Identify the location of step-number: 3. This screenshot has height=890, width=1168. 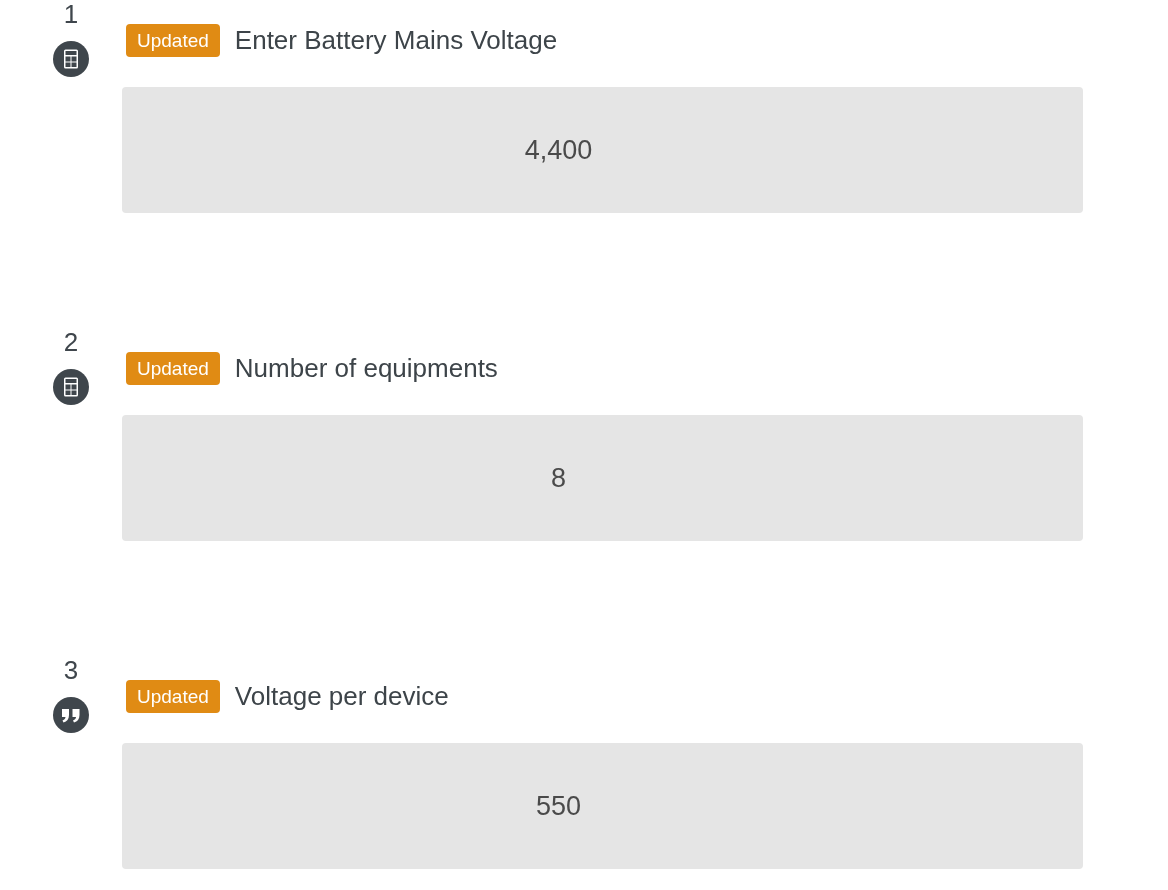
(71, 670).